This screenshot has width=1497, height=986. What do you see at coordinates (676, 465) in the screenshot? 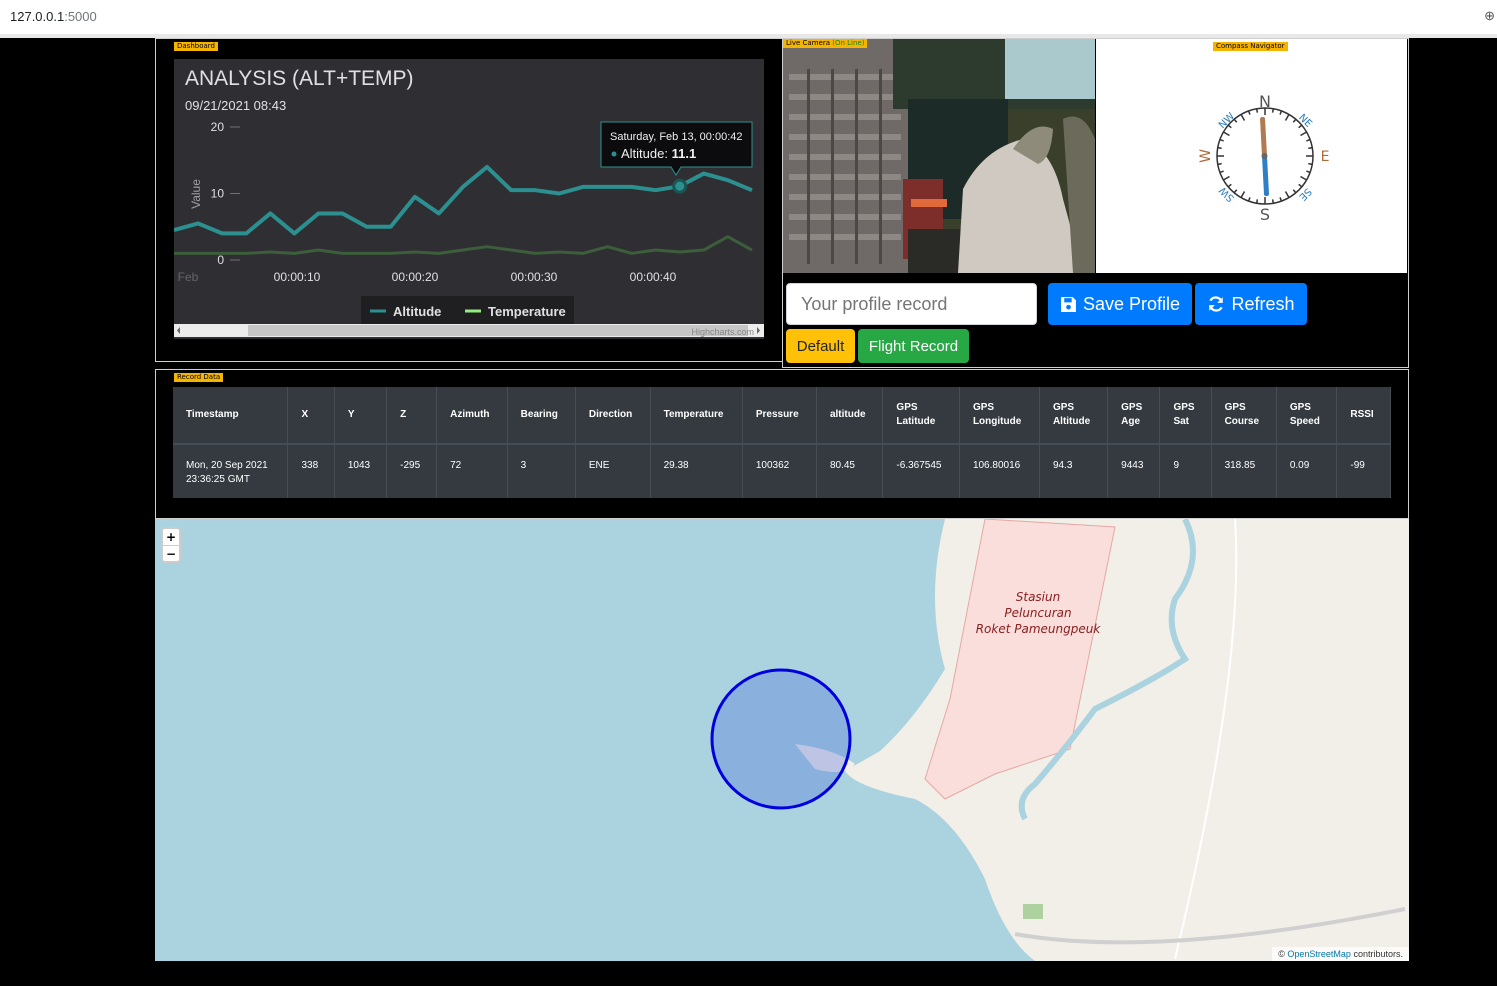
I see `table-cell-text: 29.38` at bounding box center [676, 465].